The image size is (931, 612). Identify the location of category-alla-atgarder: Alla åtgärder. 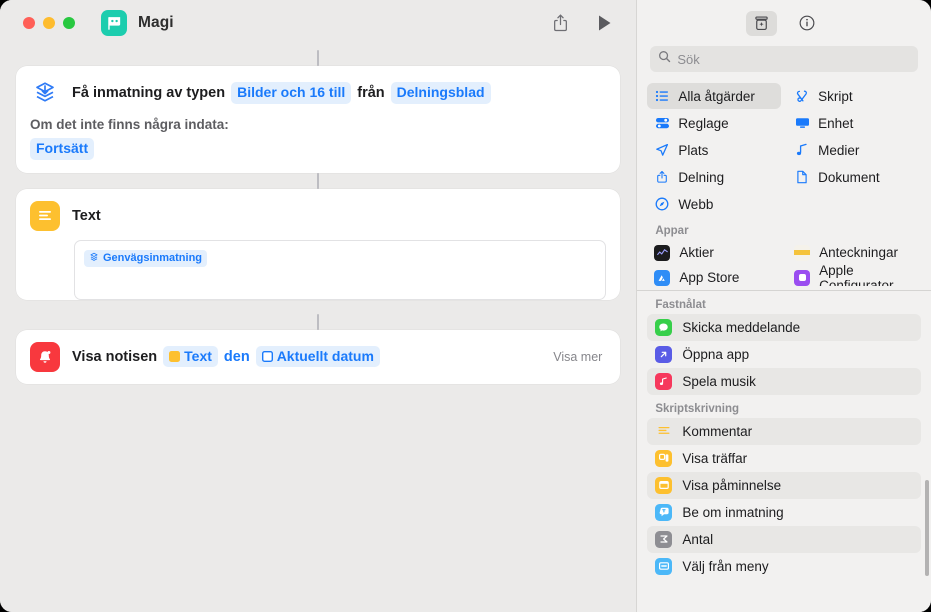
(714, 96).